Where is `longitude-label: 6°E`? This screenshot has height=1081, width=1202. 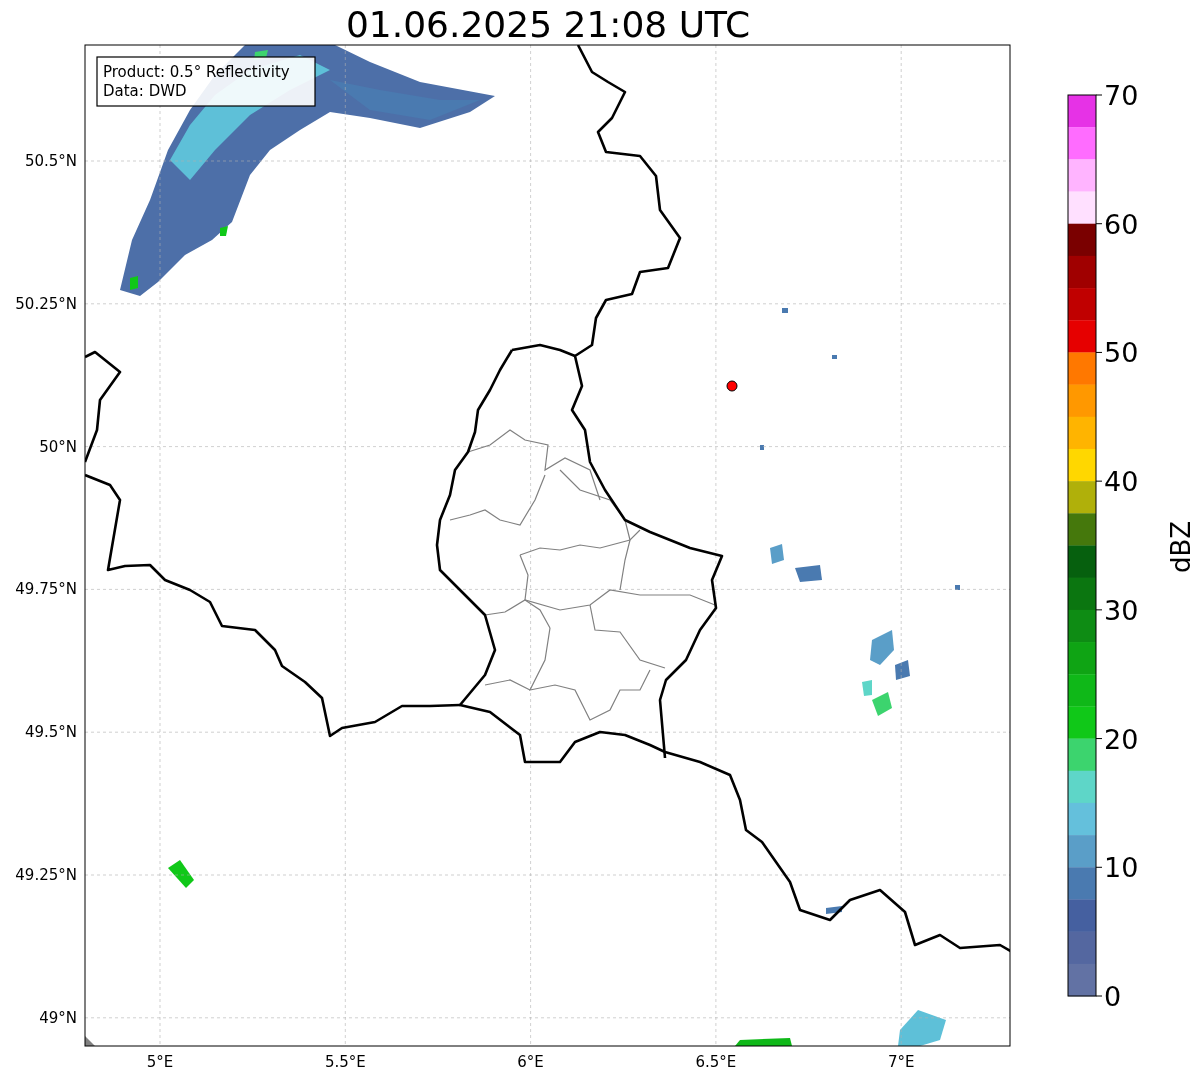
longitude-label: 6°E is located at coordinates (530, 1062).